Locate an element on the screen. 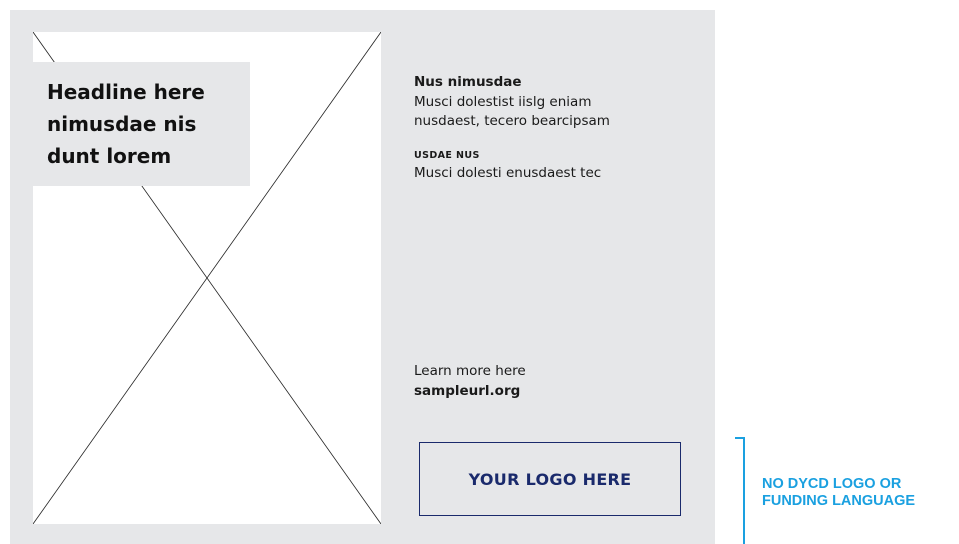 The height and width of the screenshot is (544, 959). headline-line-1: Headline here is located at coordinates (126, 92).